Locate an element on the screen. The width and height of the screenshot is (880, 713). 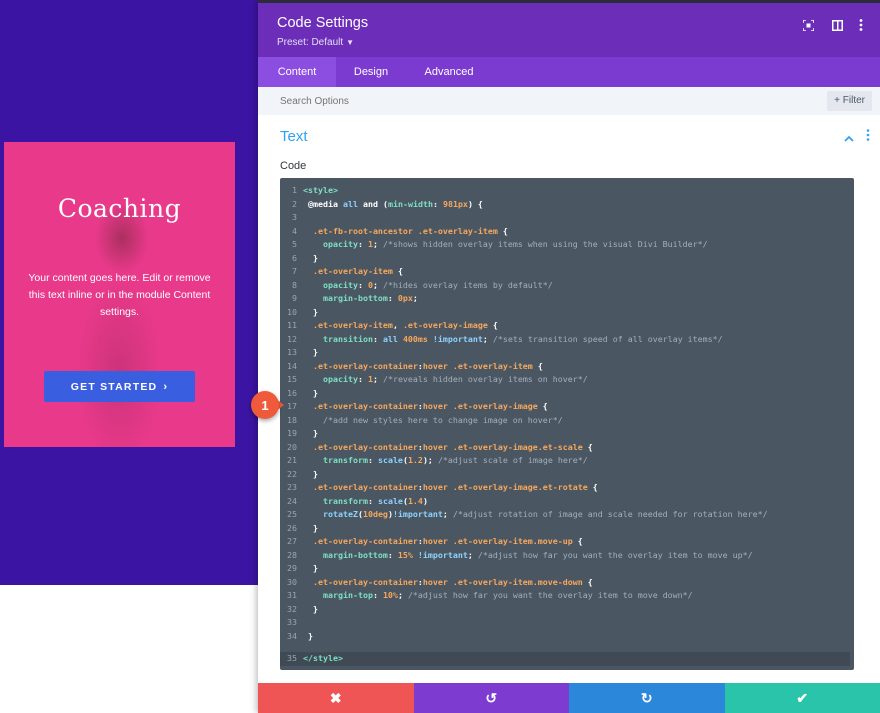
check-icon: ✔ is located at coordinates (802, 697).